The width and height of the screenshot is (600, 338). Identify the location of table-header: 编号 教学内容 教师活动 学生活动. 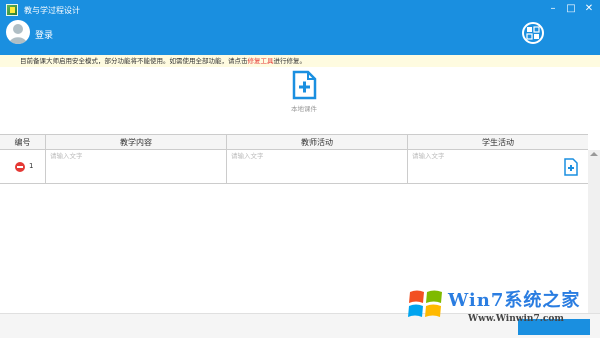
(294, 142).